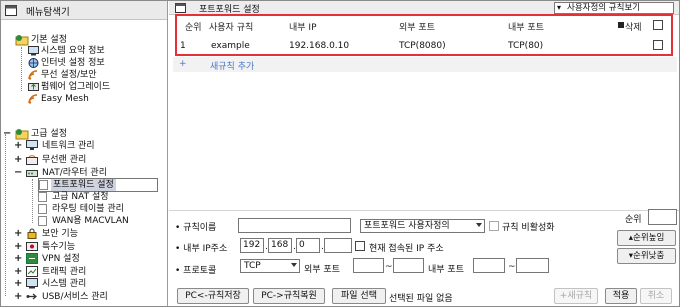 The width and height of the screenshot is (680, 307). What do you see at coordinates (662, 217) in the screenshot?
I see `rank-input` at bounding box center [662, 217].